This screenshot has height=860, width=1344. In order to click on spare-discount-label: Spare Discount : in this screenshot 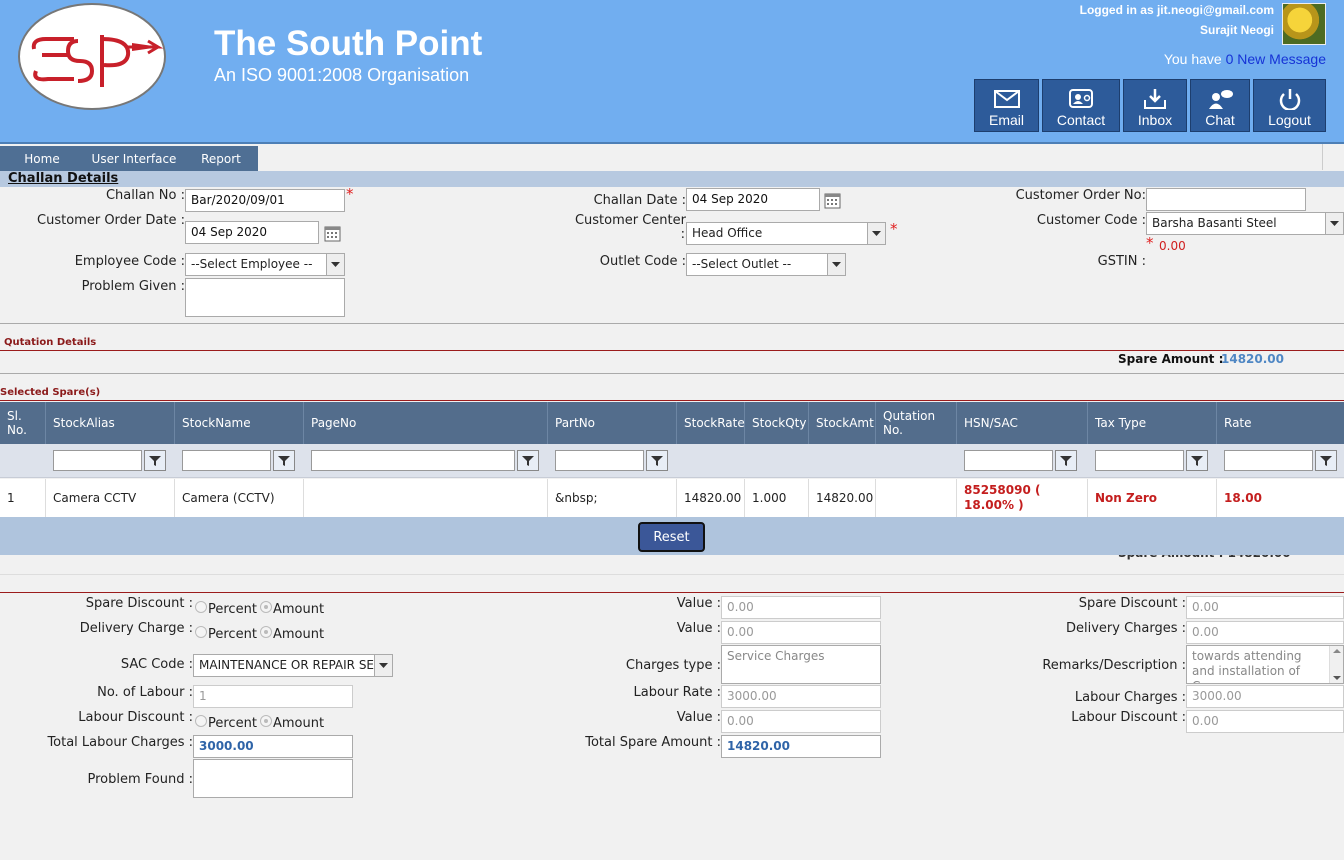, I will do `click(139, 603)`.